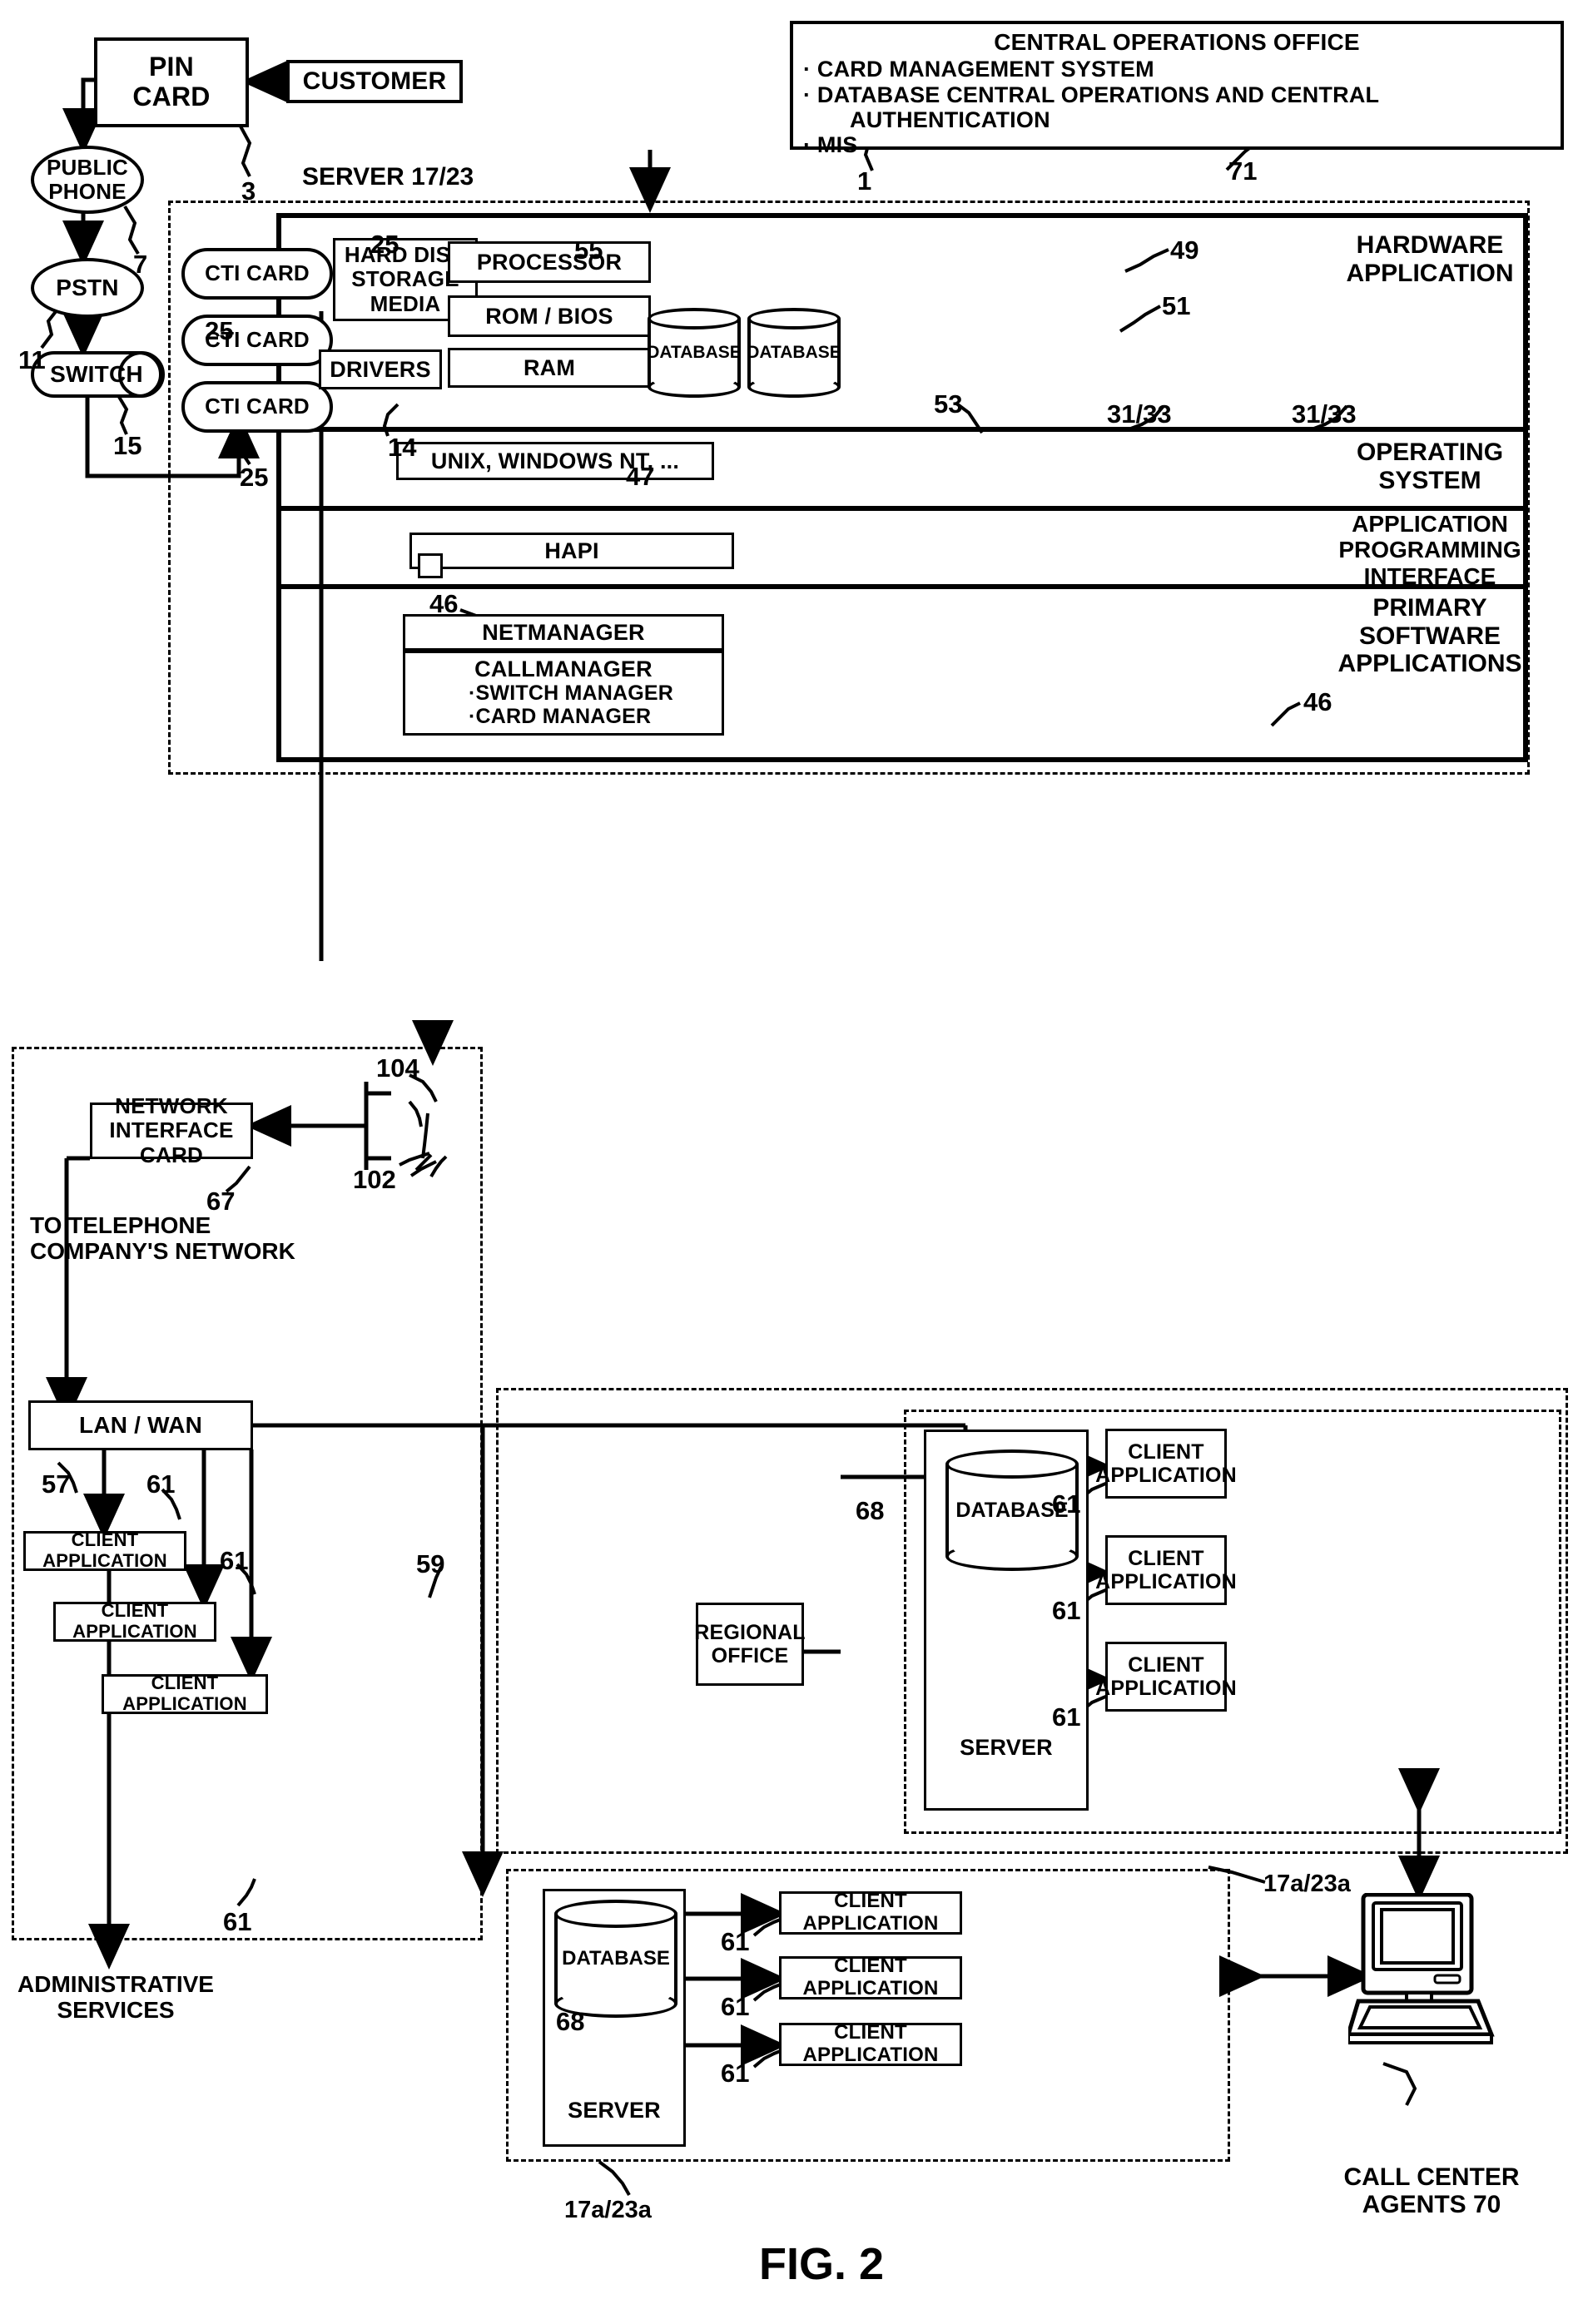 The image size is (1588, 2324). I want to click on cti-card-1-label: CTI CARD, so click(257, 273).